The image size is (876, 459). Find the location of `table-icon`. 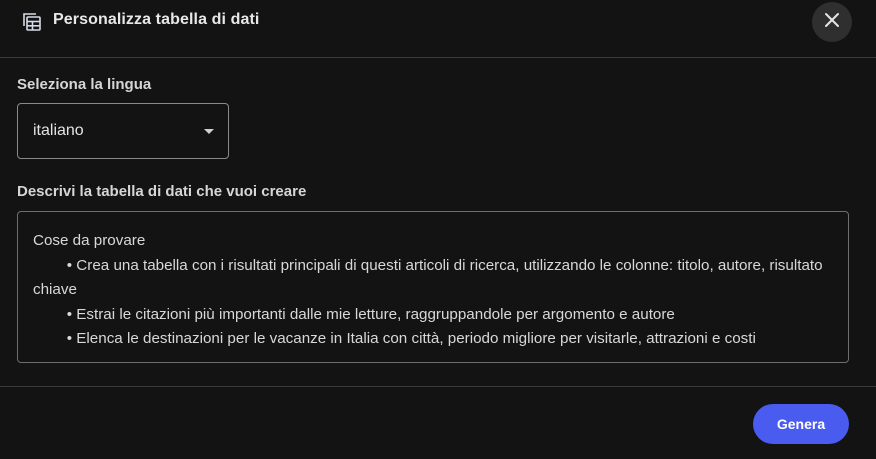

table-icon is located at coordinates (32, 22).